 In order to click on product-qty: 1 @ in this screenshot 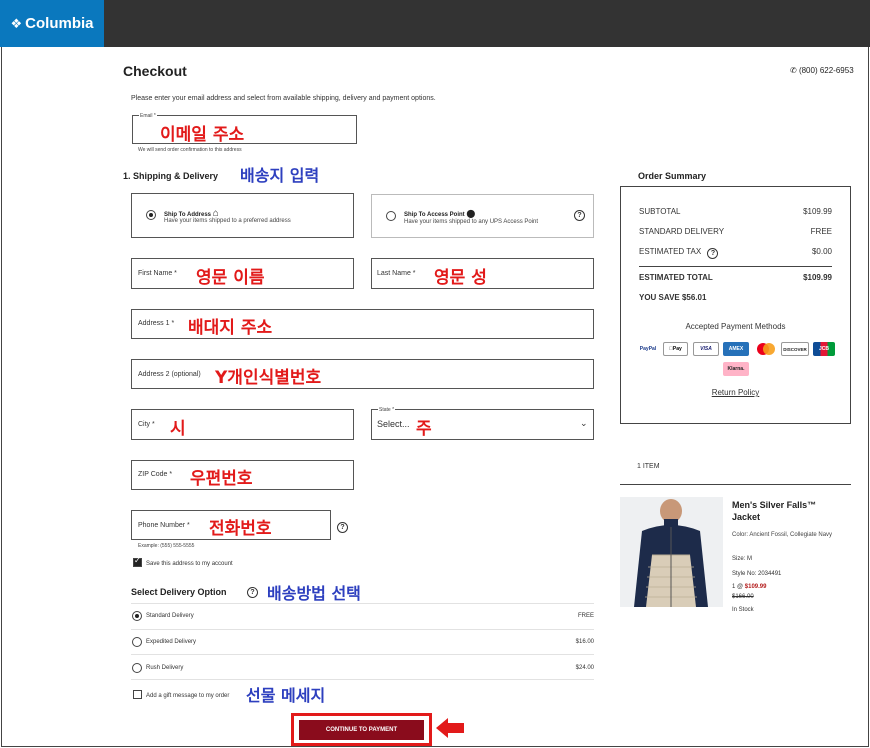, I will do `click(738, 587)`.